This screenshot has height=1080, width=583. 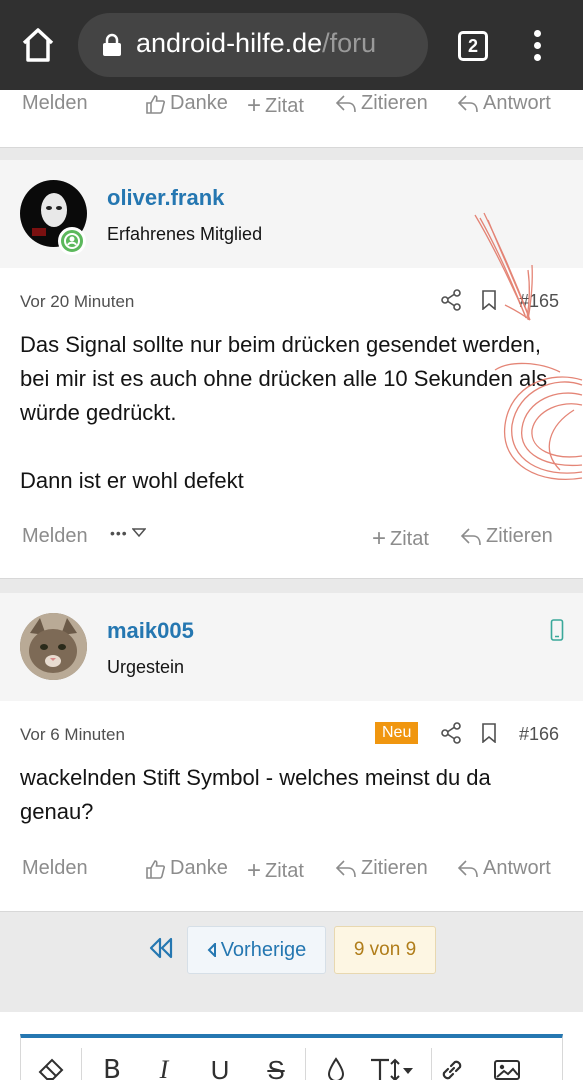 What do you see at coordinates (276, 1065) in the screenshot?
I see `strikethrough-icon: S` at bounding box center [276, 1065].